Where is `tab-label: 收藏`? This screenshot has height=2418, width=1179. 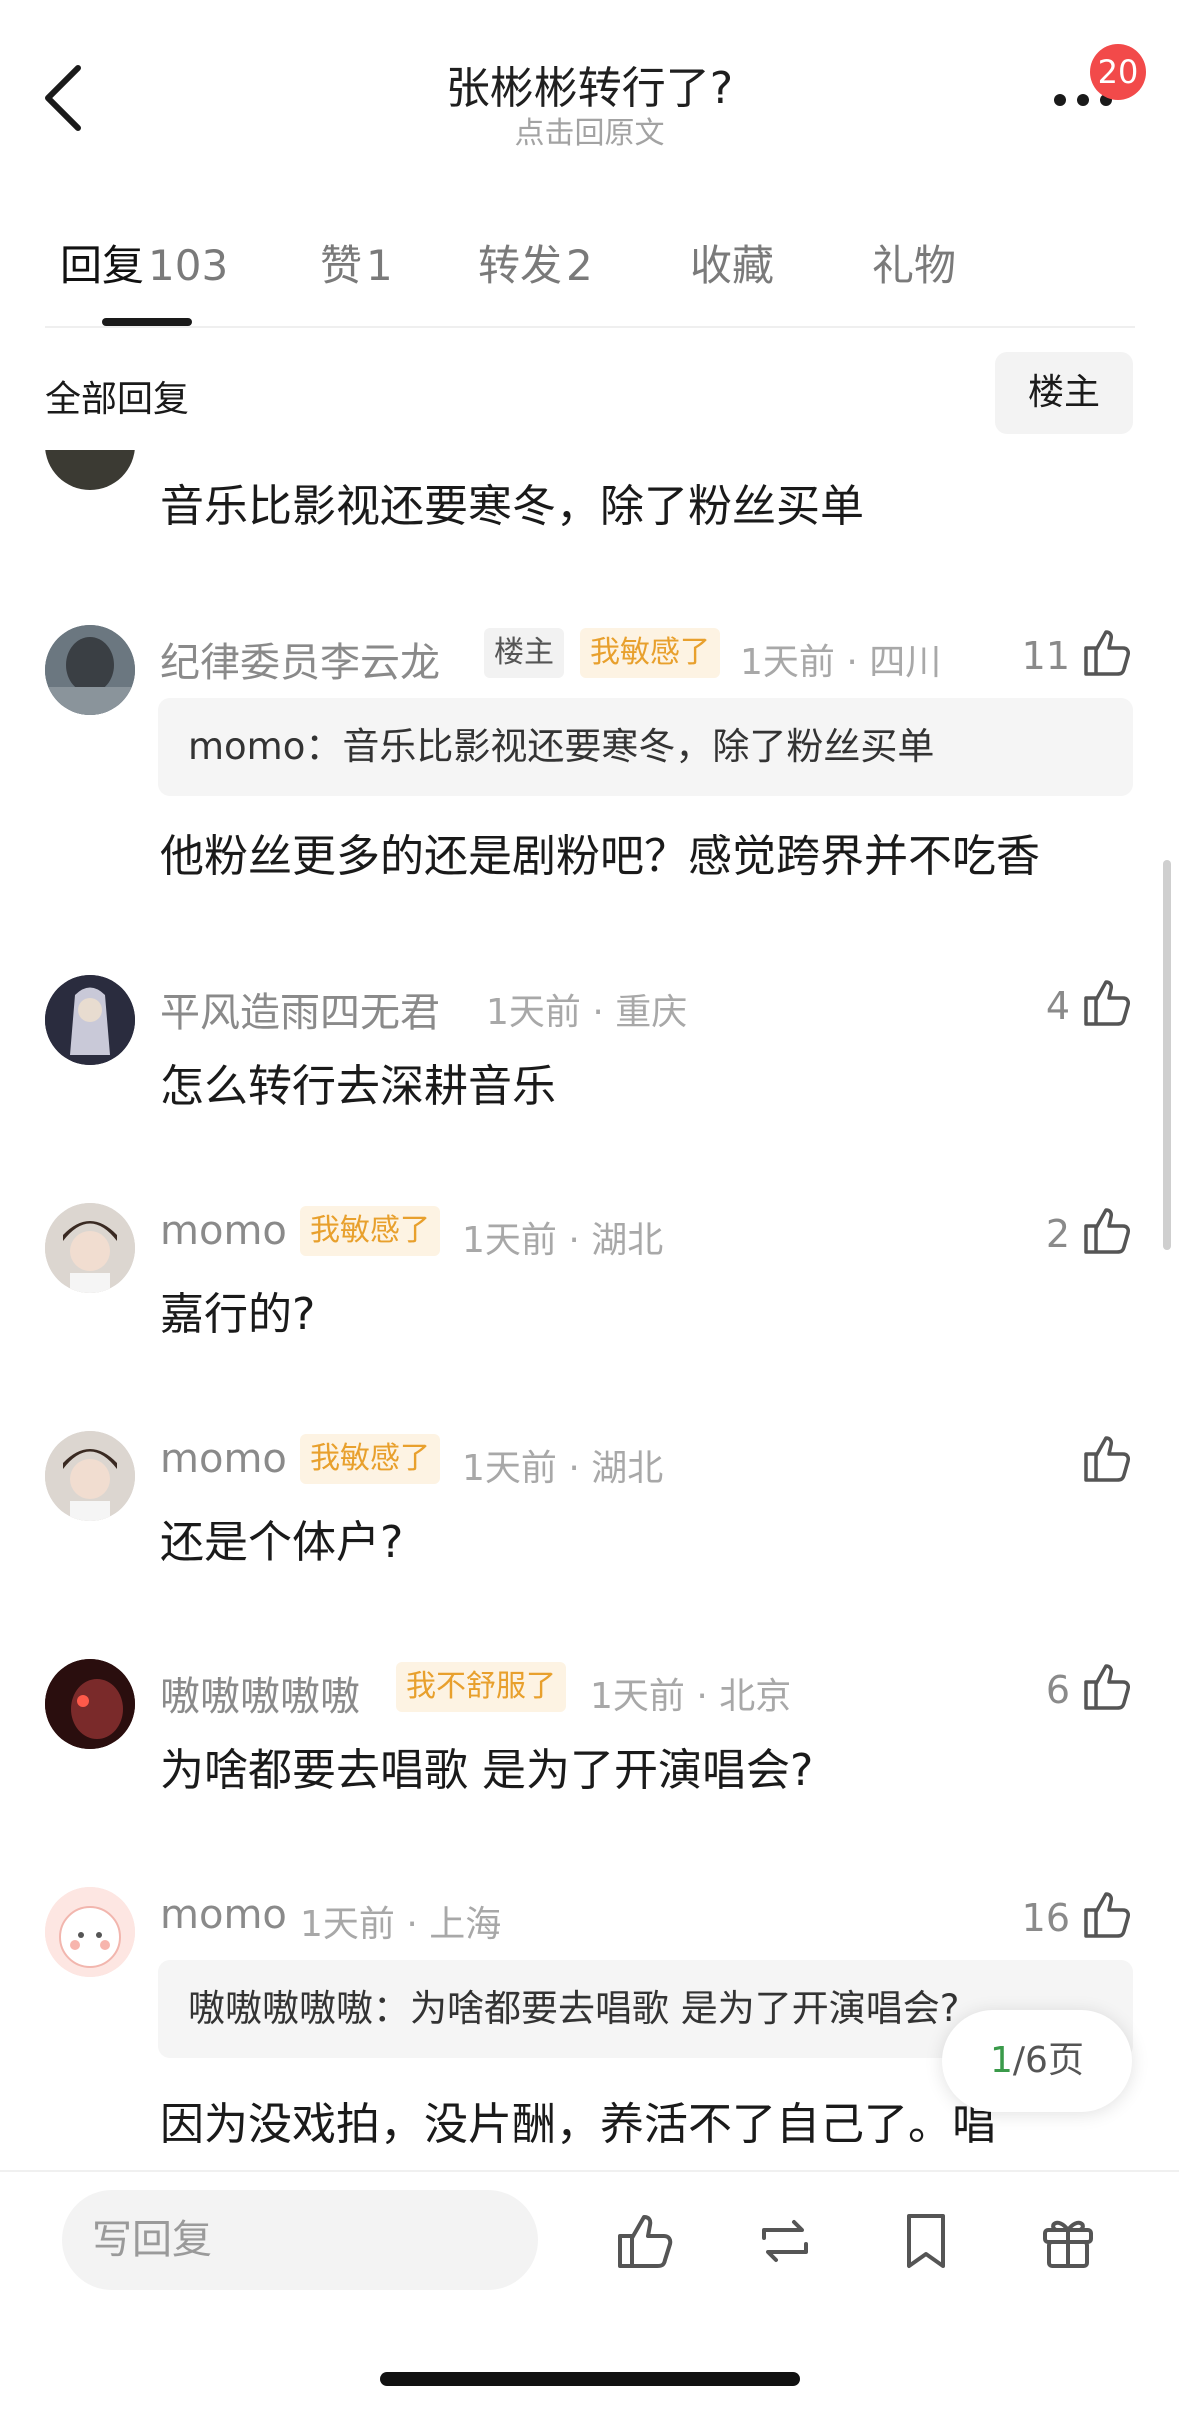
tab-label: 收藏 is located at coordinates (732, 265).